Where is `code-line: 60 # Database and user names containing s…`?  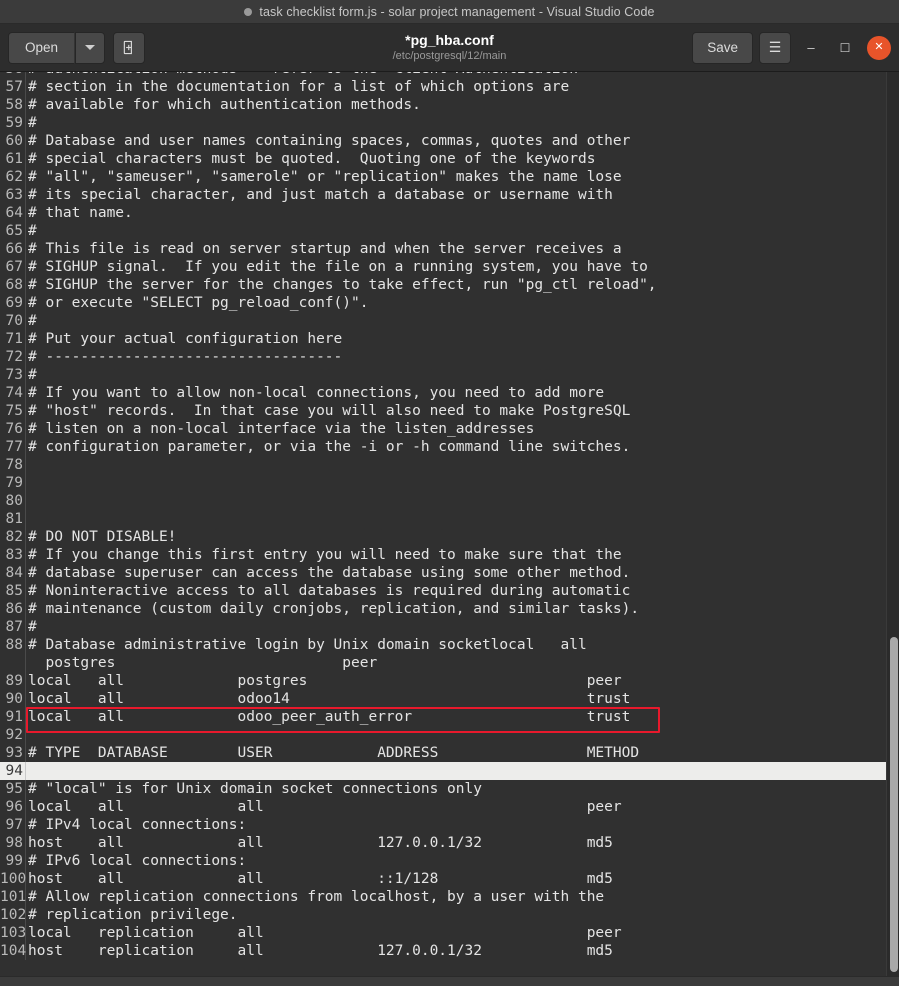
code-line: 60 # Database and user names containing s… is located at coordinates (443, 141).